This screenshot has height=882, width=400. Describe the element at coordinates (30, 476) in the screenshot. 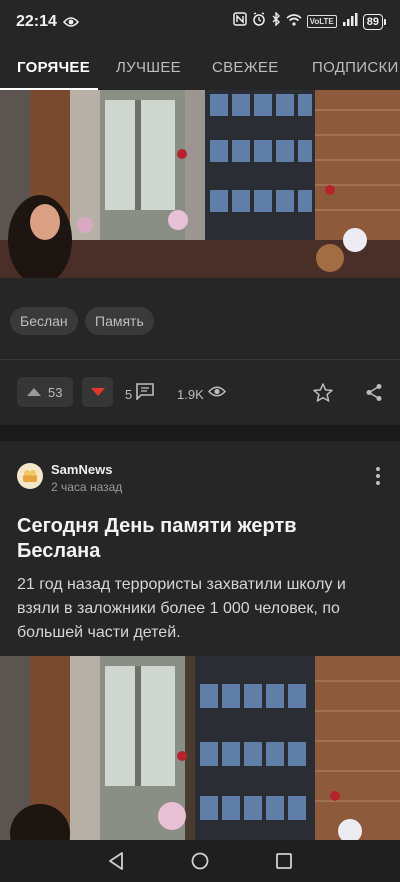

I see `avatar` at that location.